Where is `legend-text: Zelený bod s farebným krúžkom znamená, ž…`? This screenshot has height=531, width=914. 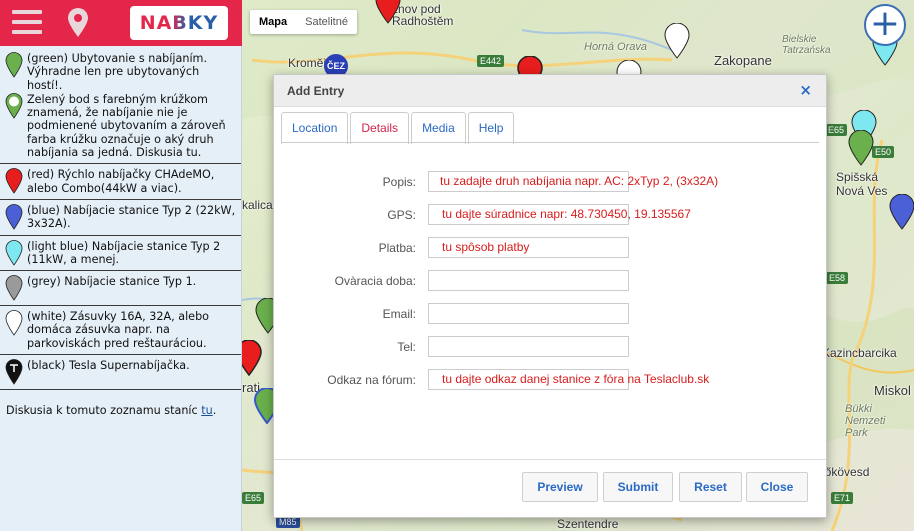 legend-text: Zelený bod s farebným krúžkom znamená, ž… is located at coordinates (126, 126).